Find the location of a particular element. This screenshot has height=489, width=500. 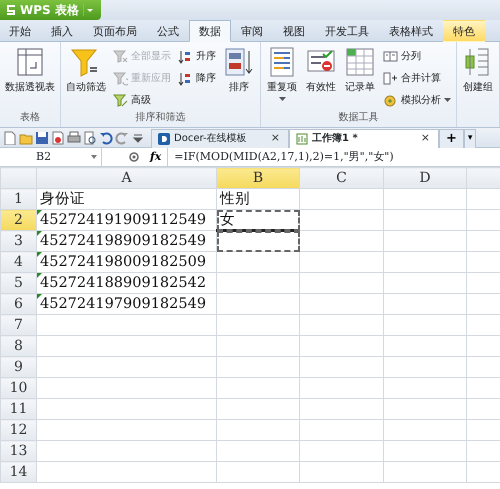

ribbon-button: 自动筛选 is located at coordinates (86, 77).